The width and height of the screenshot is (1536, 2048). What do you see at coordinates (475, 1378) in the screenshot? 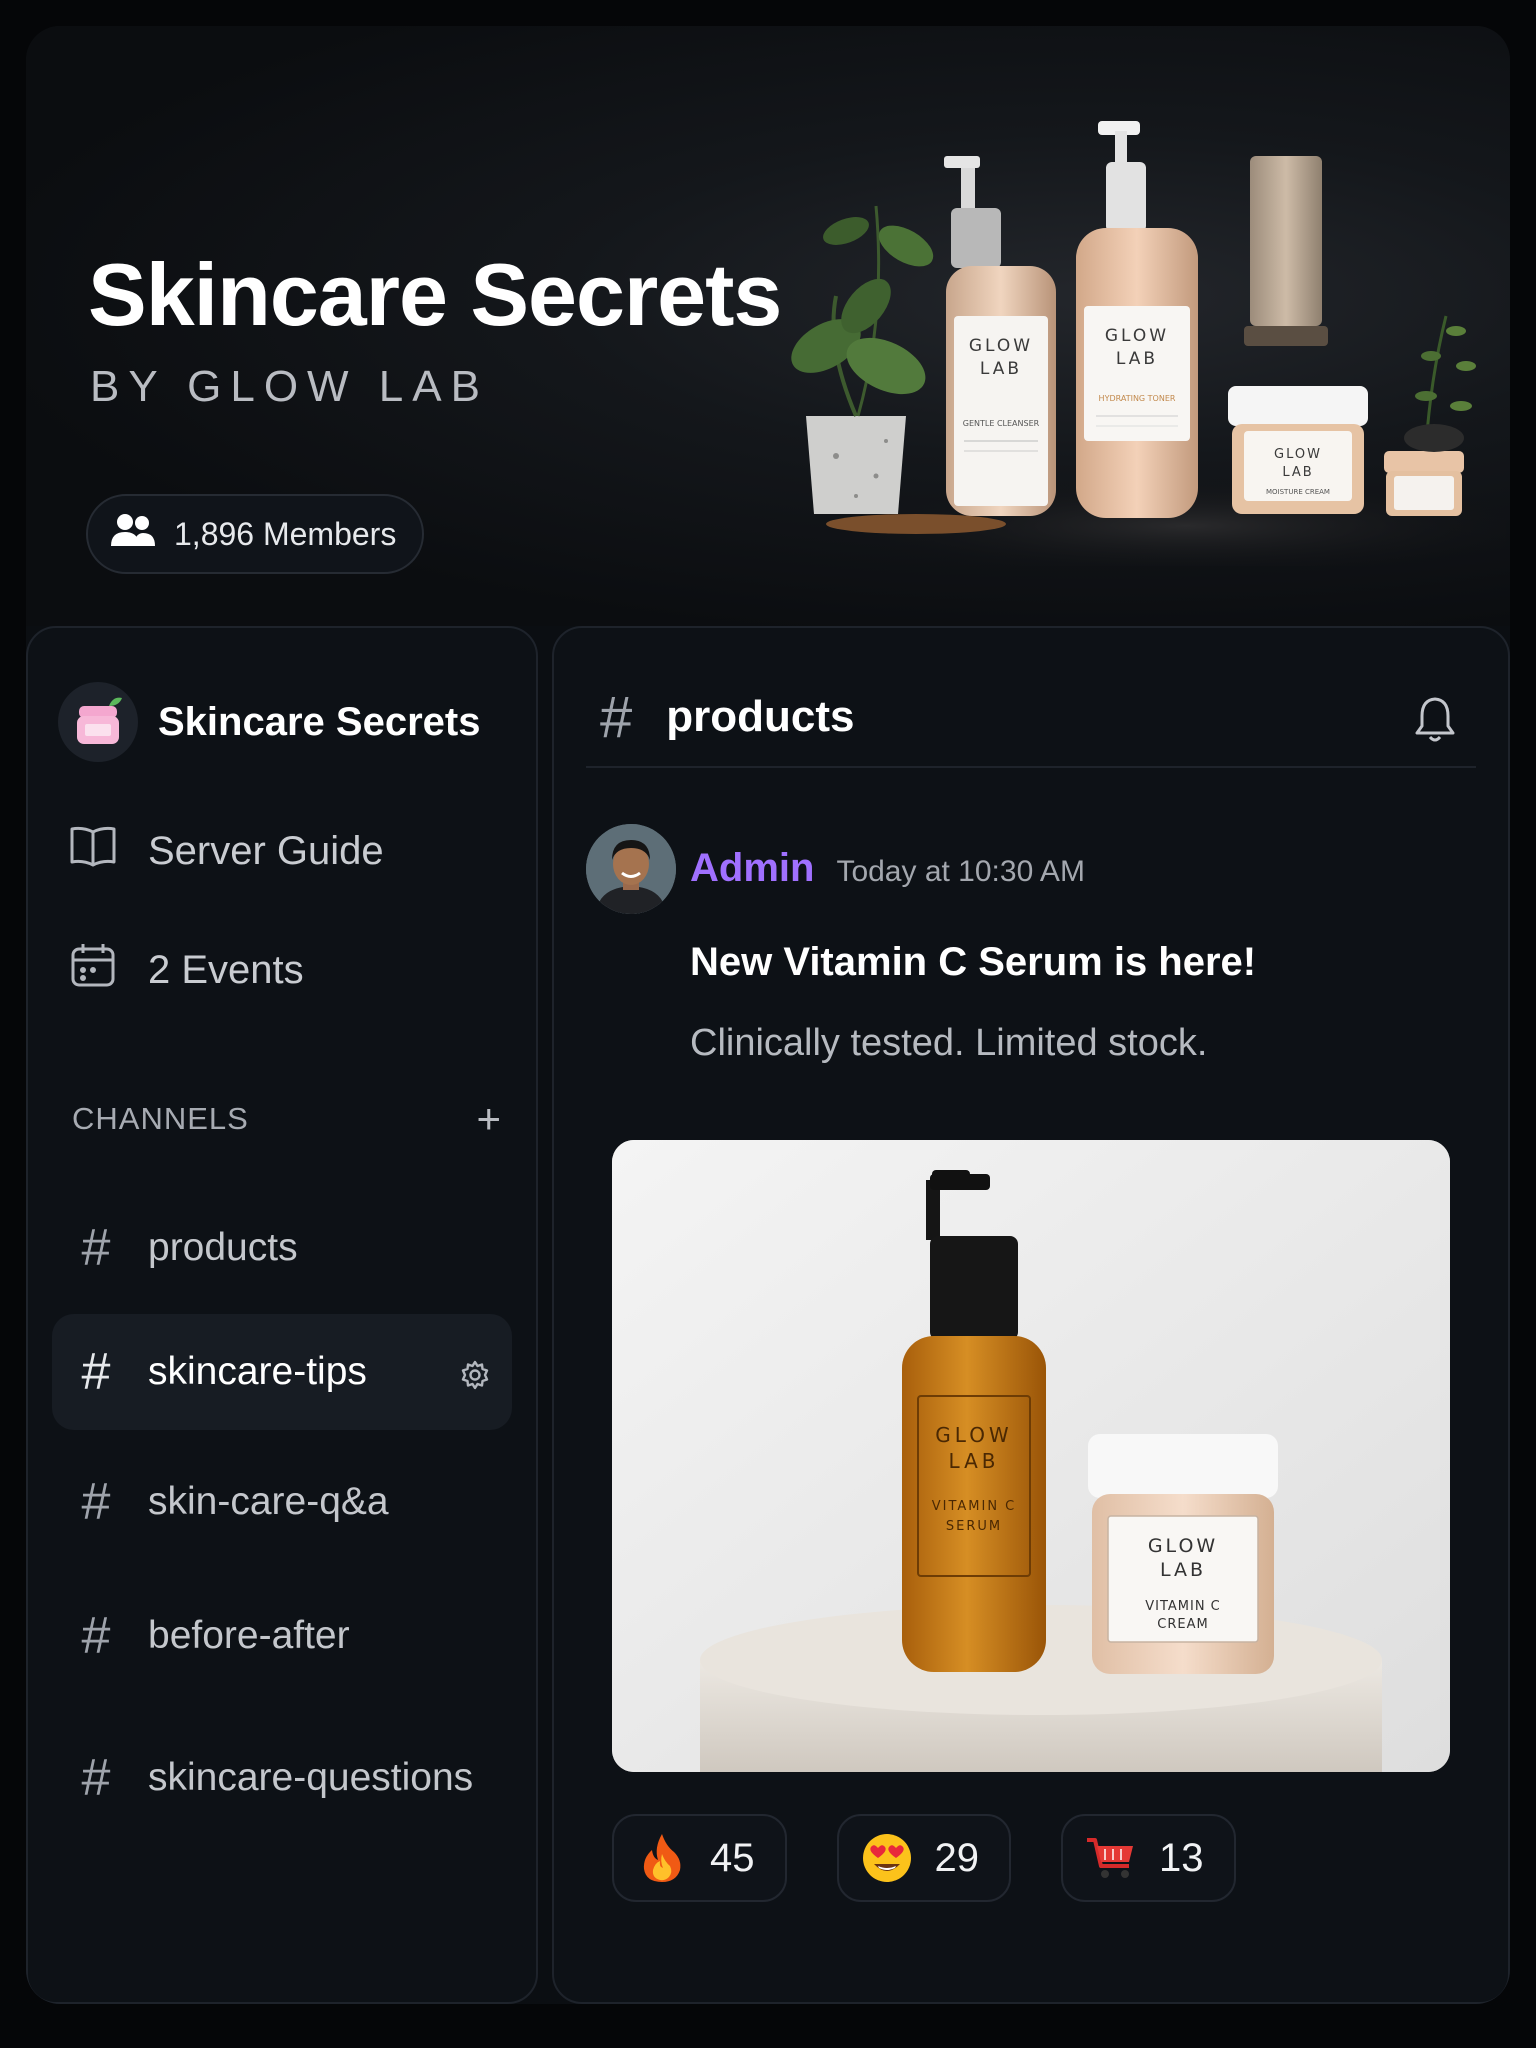
I see `gear-icon` at bounding box center [475, 1378].